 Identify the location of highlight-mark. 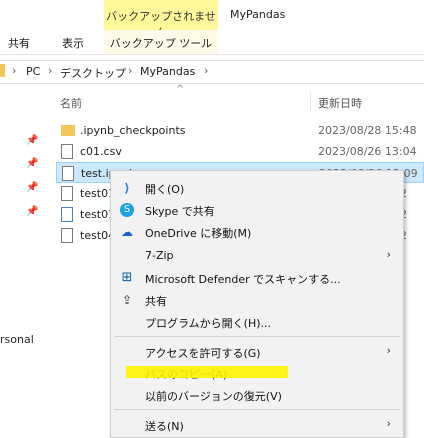
(207, 372).